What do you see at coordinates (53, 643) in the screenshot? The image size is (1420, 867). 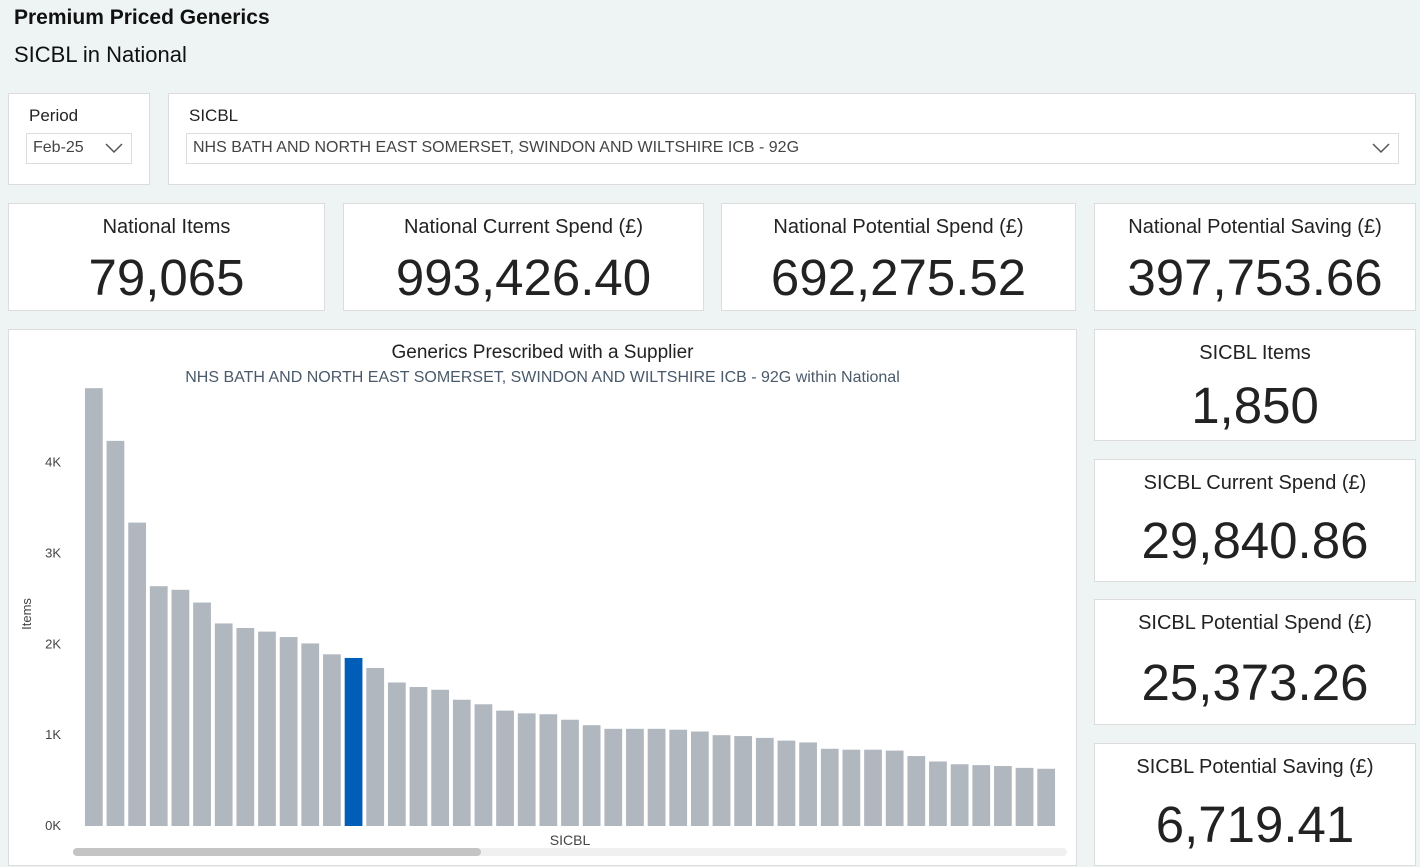 I see `y-tick-label: 2K` at bounding box center [53, 643].